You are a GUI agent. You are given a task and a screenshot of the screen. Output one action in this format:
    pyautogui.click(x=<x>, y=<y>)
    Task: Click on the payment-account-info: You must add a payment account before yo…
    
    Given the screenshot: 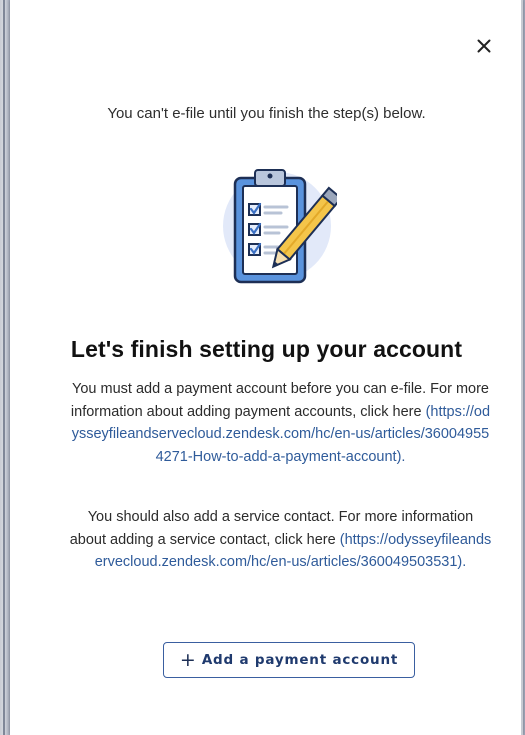 What is the action you would take?
    pyautogui.click(x=280, y=423)
    